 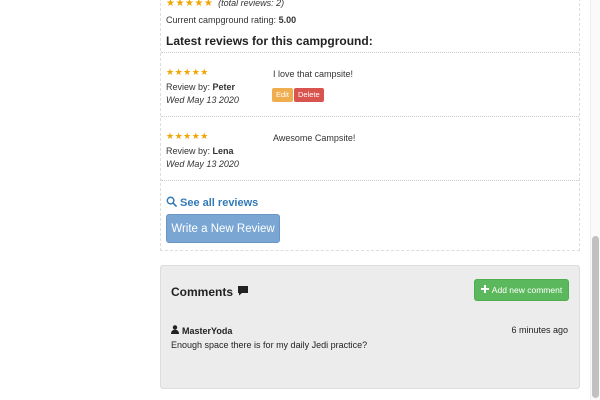 What do you see at coordinates (314, 138) in the screenshot?
I see `review-text: Awesome Campsite!` at bounding box center [314, 138].